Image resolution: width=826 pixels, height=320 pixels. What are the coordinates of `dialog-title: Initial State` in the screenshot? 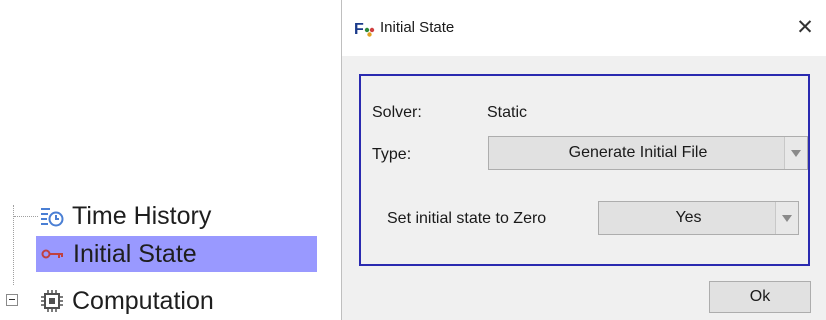 It's located at (417, 27).